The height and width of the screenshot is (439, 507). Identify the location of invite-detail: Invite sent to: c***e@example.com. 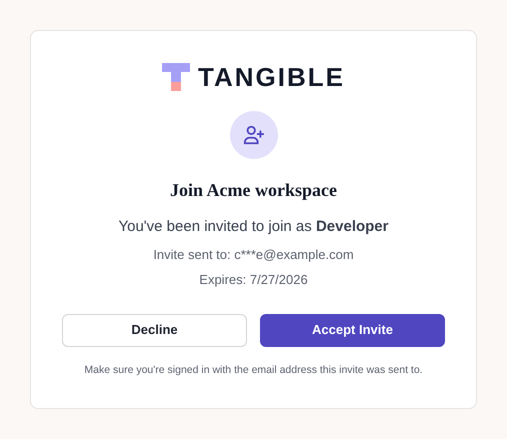
(253, 255).